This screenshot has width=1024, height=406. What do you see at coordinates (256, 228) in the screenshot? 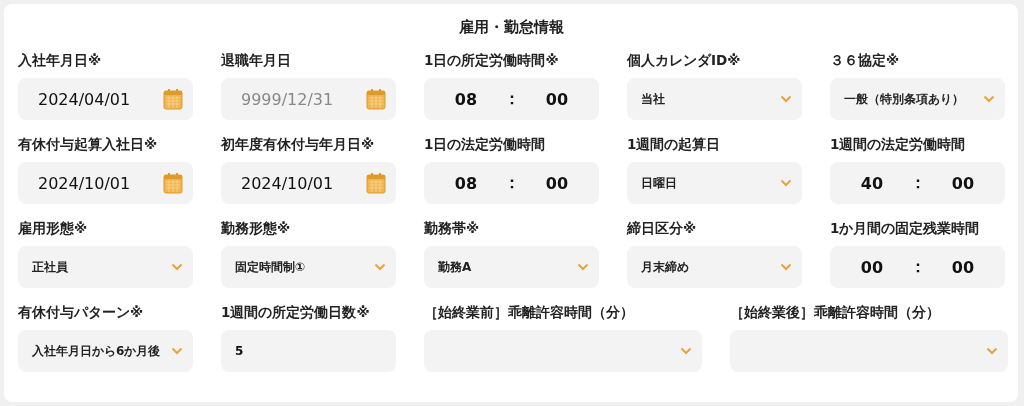
I see `field-label: 勤務形態※` at bounding box center [256, 228].